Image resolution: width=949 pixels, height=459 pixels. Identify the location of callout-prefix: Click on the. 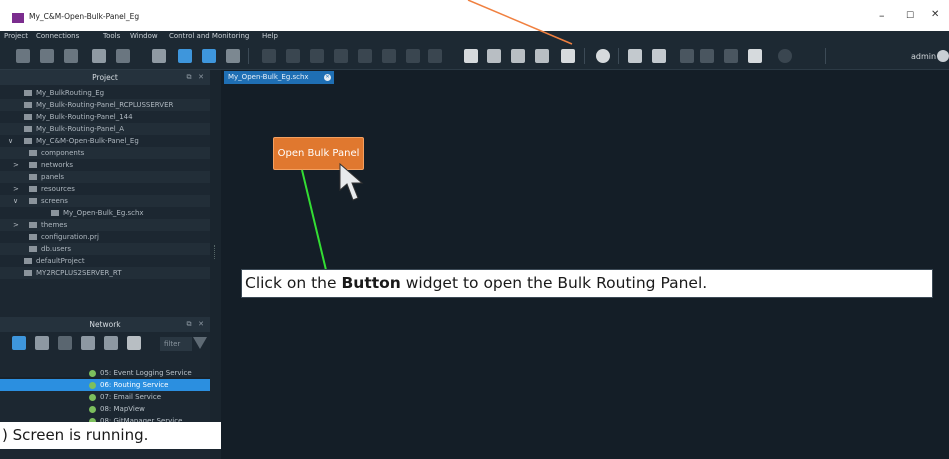
(293, 283).